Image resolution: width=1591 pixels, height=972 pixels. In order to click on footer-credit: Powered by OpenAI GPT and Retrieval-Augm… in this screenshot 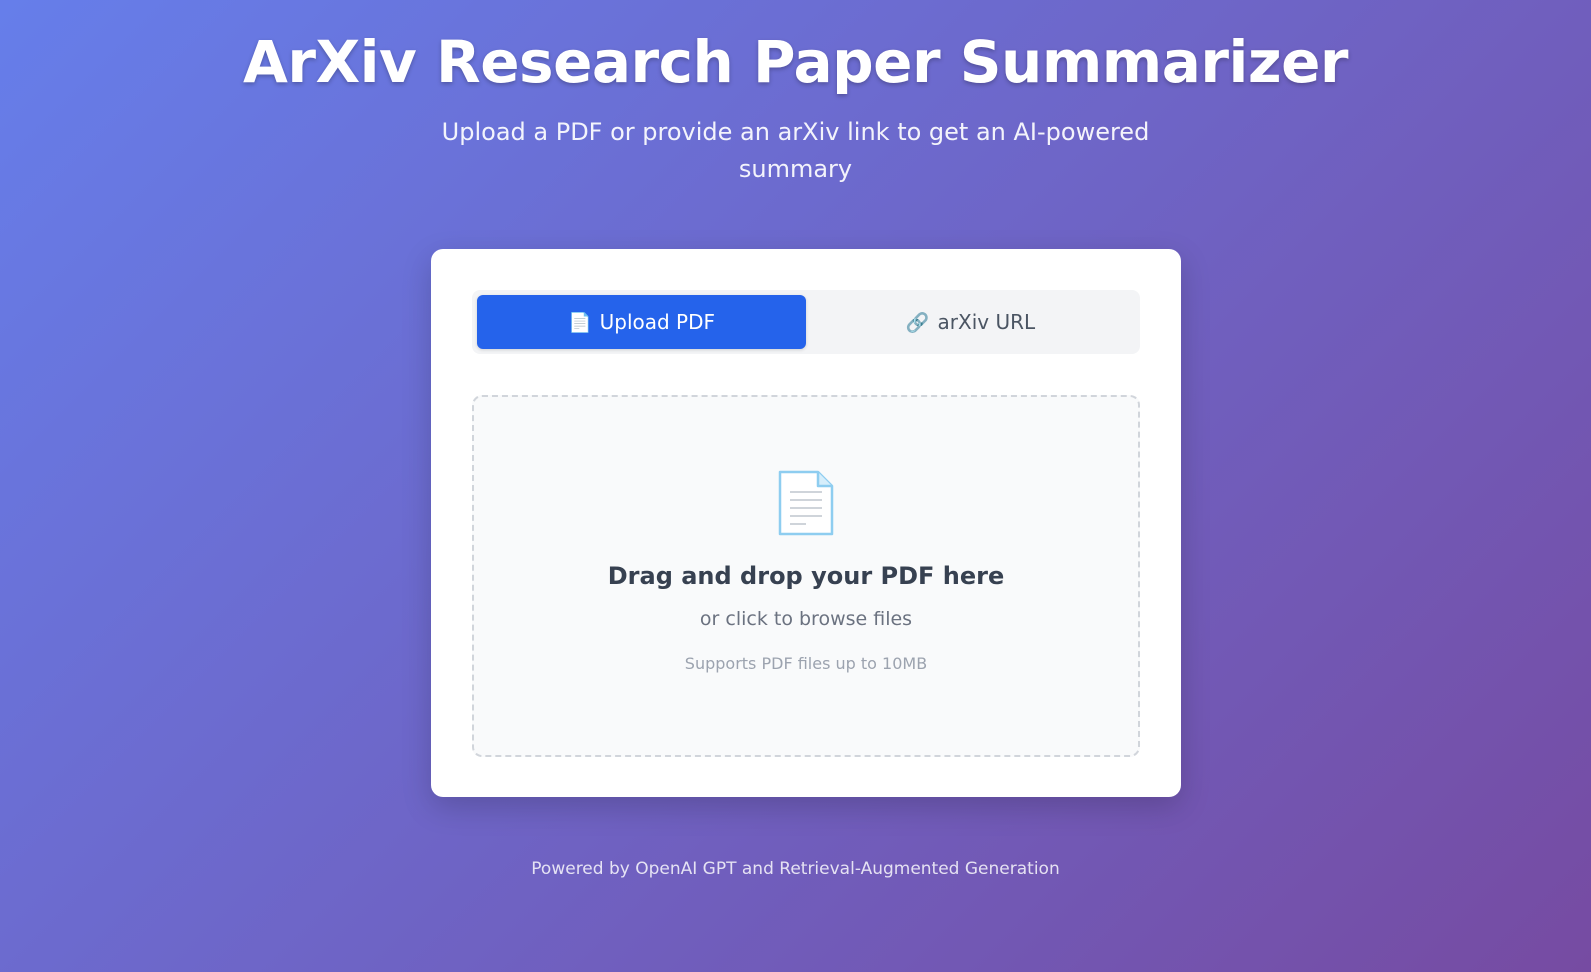, I will do `click(795, 869)`.